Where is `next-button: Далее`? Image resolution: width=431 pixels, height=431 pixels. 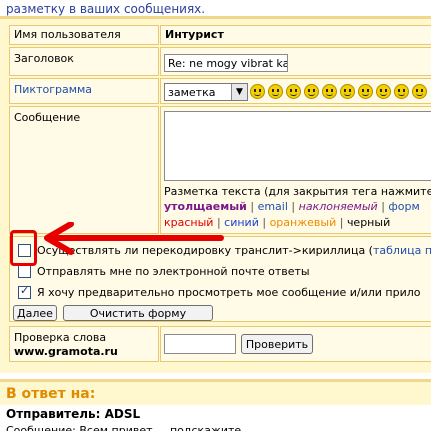
next-button: Далее is located at coordinates (35, 313).